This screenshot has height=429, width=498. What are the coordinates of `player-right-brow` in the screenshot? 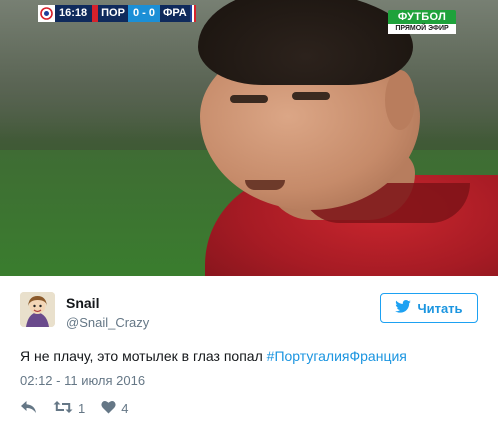 It's located at (311, 96).